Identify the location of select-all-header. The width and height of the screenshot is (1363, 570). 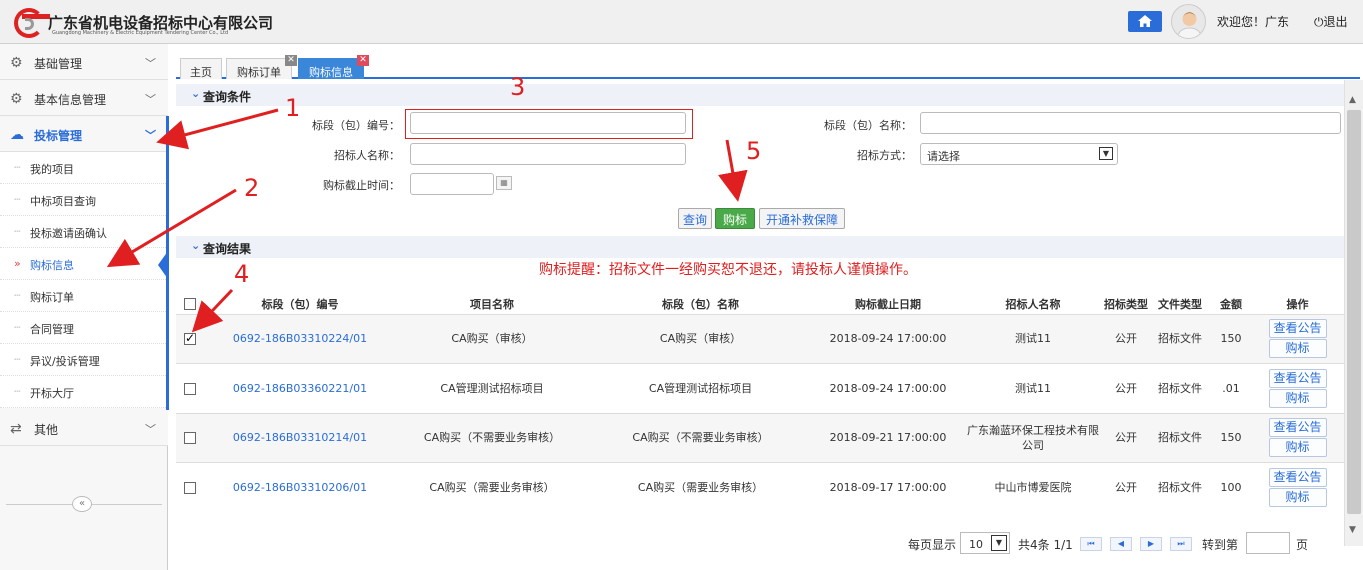
(190, 304).